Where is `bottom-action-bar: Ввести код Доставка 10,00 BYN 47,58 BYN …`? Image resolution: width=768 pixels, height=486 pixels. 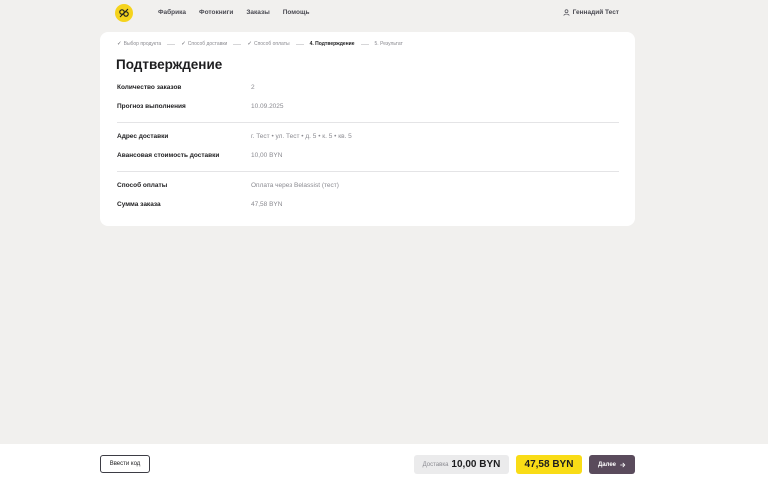 bottom-action-bar: Ввести код Доставка 10,00 BYN 47,58 BYN … is located at coordinates (384, 465).